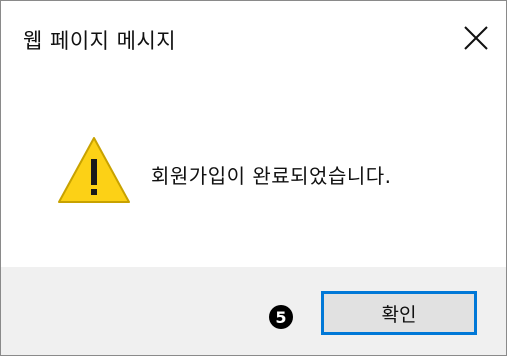 This screenshot has height=356, width=507. What do you see at coordinates (281, 317) in the screenshot?
I see `step-number-badge: 5` at bounding box center [281, 317].